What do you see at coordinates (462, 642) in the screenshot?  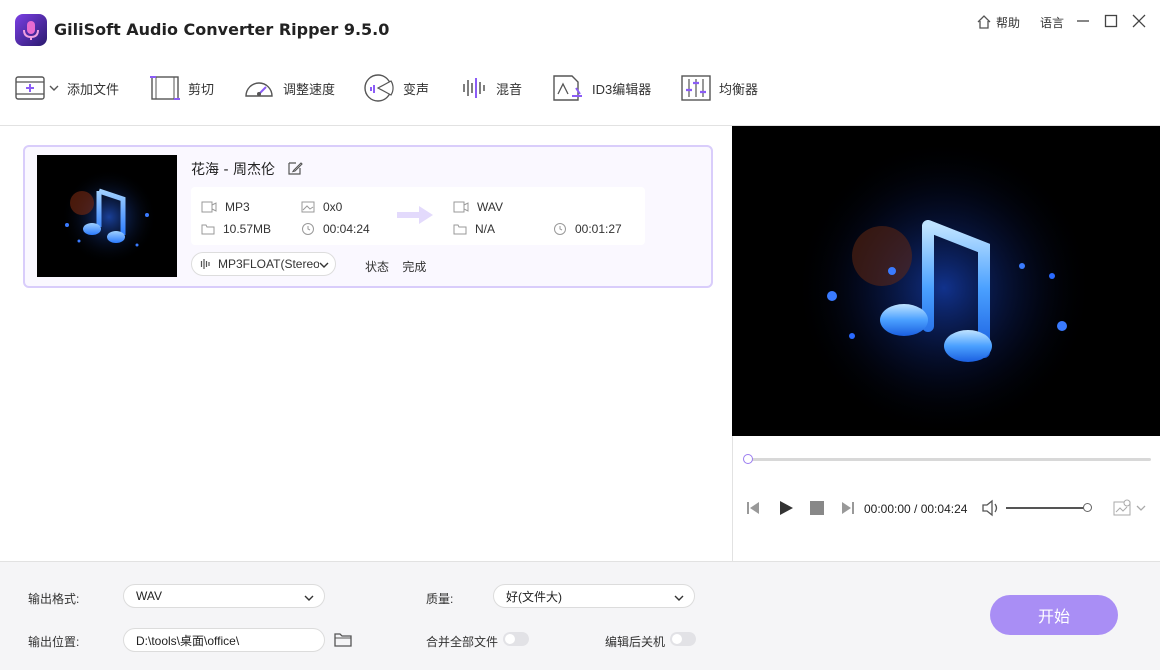 I see `merge-all-label: 合并全部文件` at bounding box center [462, 642].